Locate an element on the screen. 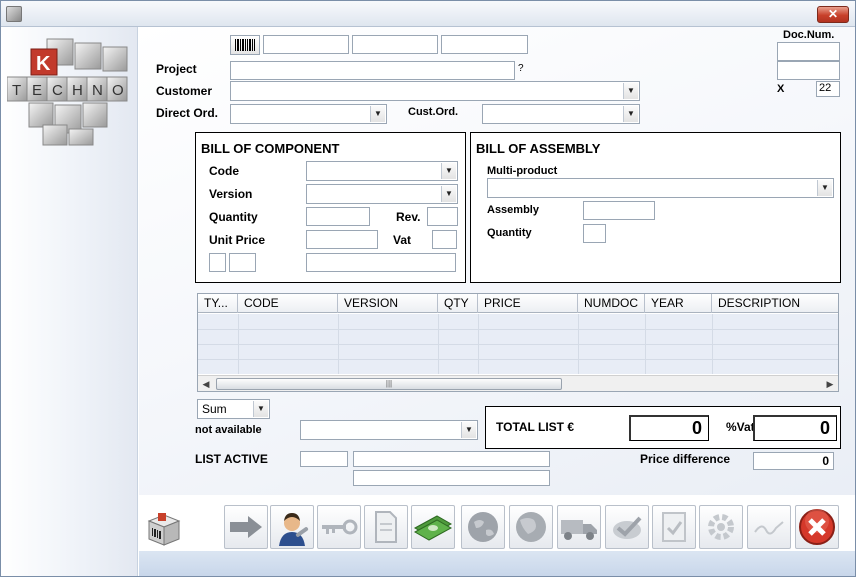 Image resolution: width=856 pixels, height=577 pixels. version-label: Version is located at coordinates (231, 194).